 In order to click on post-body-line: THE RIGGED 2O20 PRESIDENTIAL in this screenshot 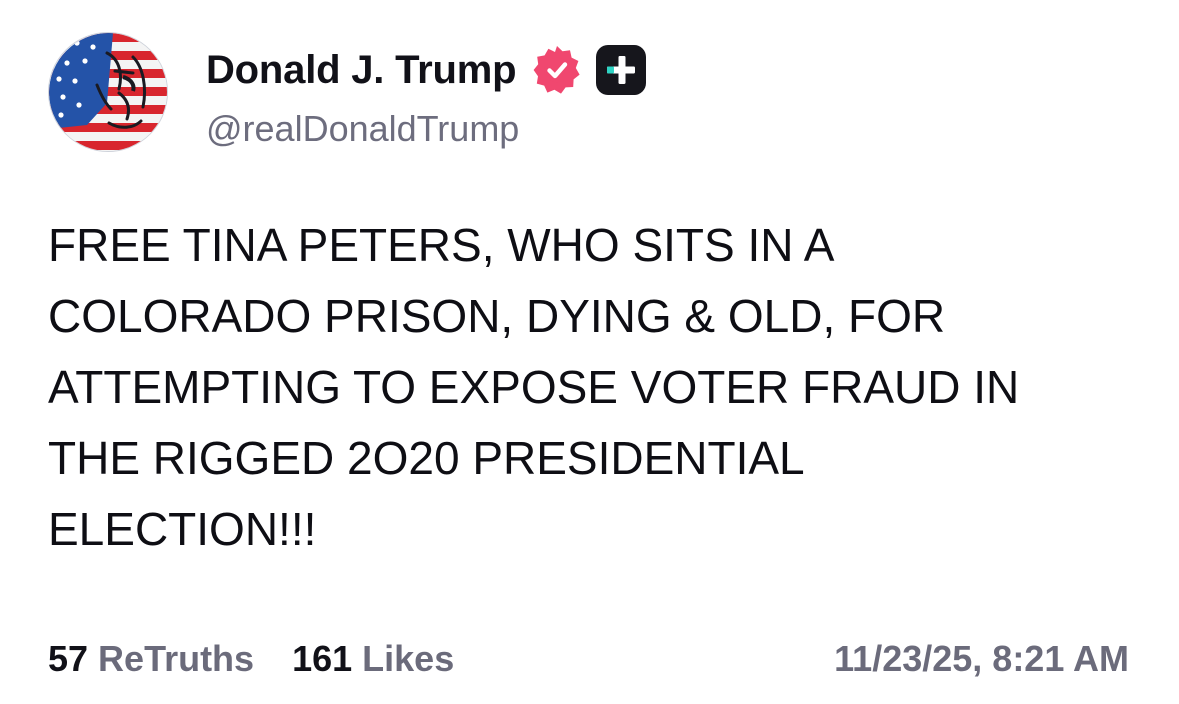, I will do `click(426, 458)`.